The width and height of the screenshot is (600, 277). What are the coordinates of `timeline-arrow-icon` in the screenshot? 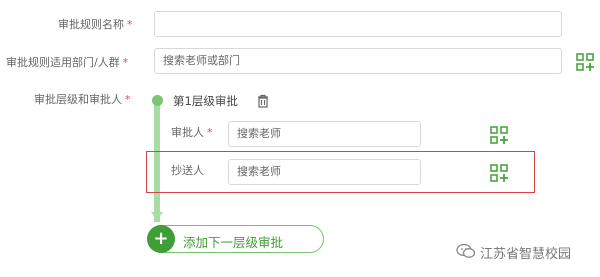 It's located at (157, 216).